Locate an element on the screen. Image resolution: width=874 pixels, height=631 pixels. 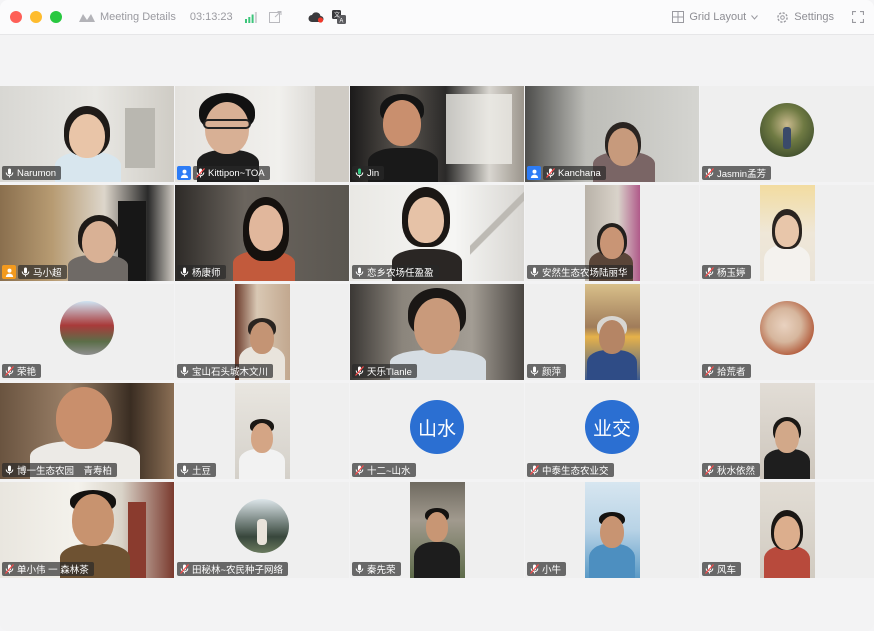
participant-tile: 安然生态农场陆丽华 is located at coordinates (612, 233).